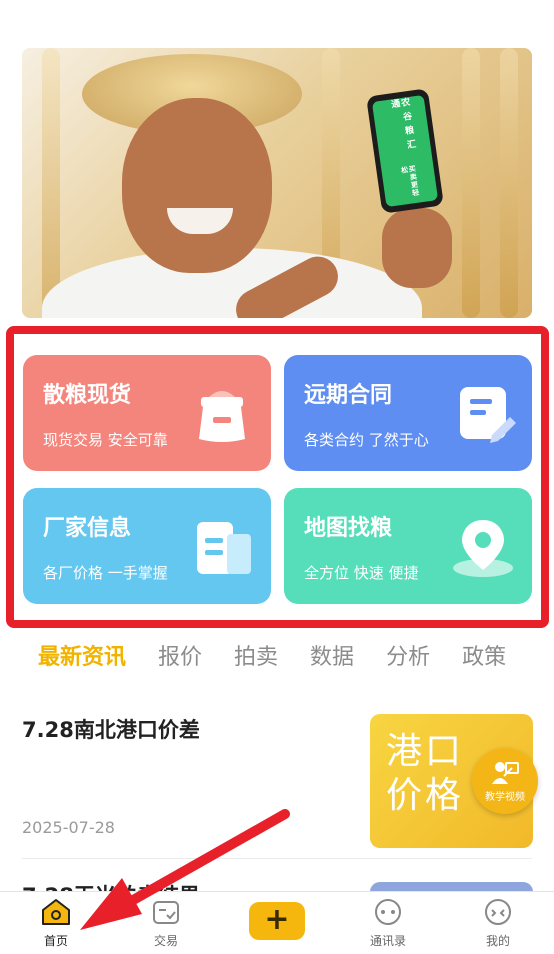 The height and width of the screenshot is (954, 554). What do you see at coordinates (366, 440) in the screenshot?
I see `tile-subtitle: 各类合约 了然于心` at bounding box center [366, 440].